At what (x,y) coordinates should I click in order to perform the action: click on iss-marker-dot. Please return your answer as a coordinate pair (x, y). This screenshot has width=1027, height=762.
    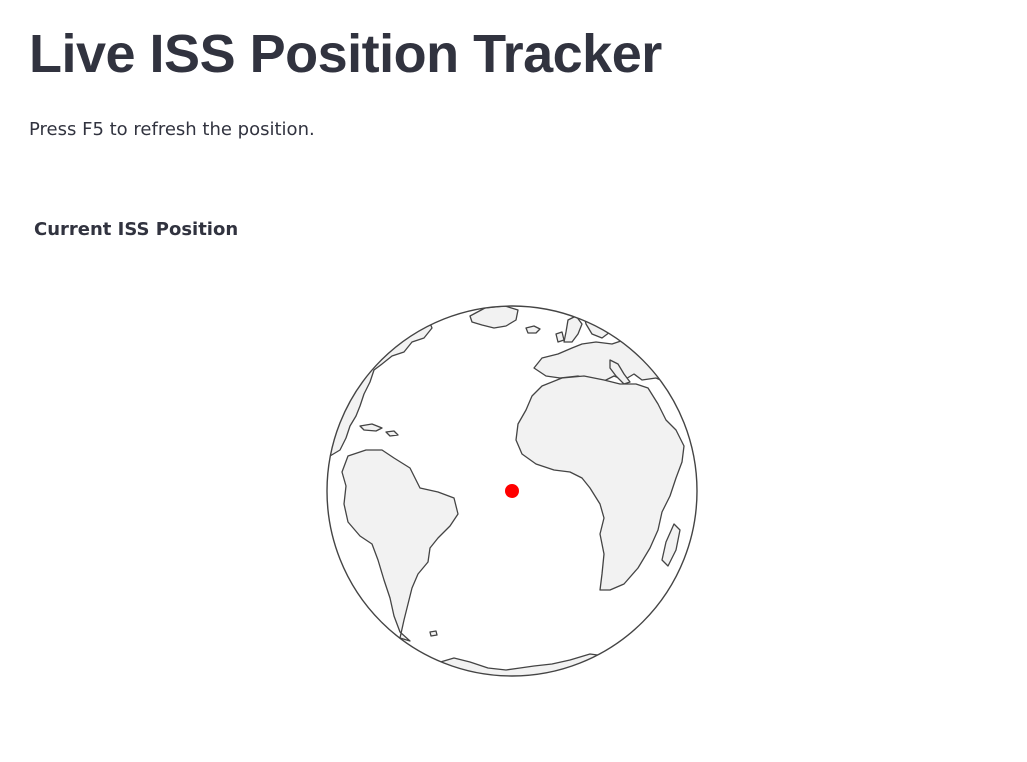
    Looking at the image, I should click on (512, 491).